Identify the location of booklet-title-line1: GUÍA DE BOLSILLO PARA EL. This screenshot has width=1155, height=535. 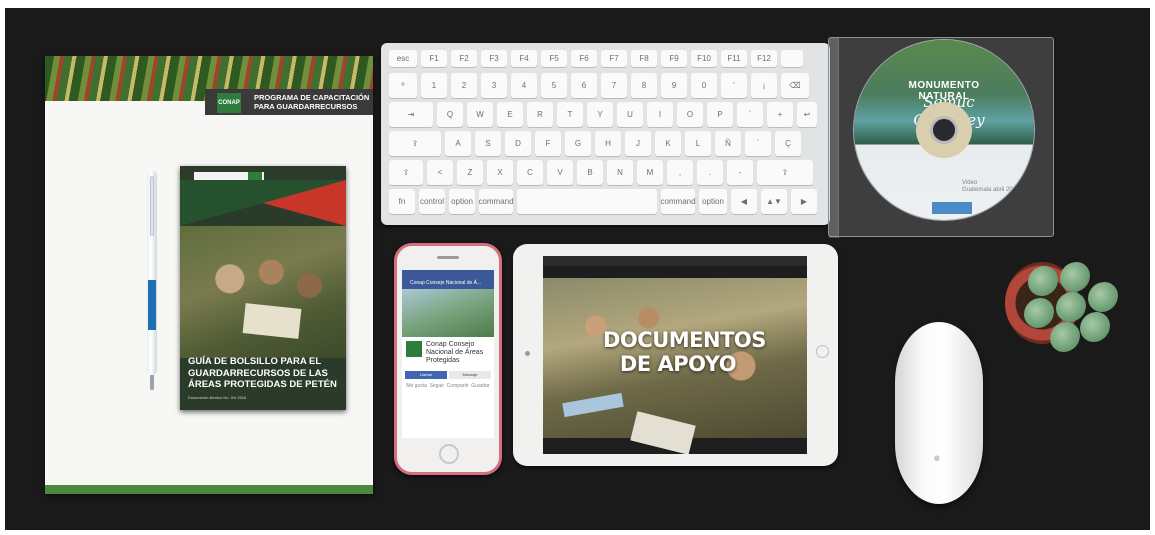
(255, 361).